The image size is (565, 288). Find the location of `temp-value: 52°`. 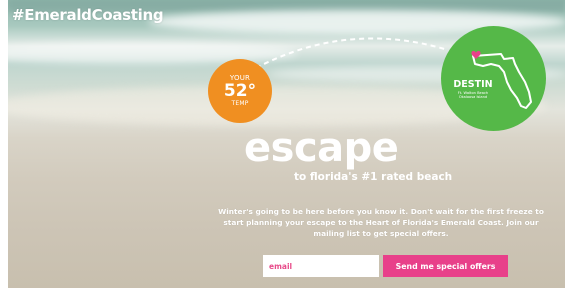

temp-value: 52° is located at coordinates (240, 91).